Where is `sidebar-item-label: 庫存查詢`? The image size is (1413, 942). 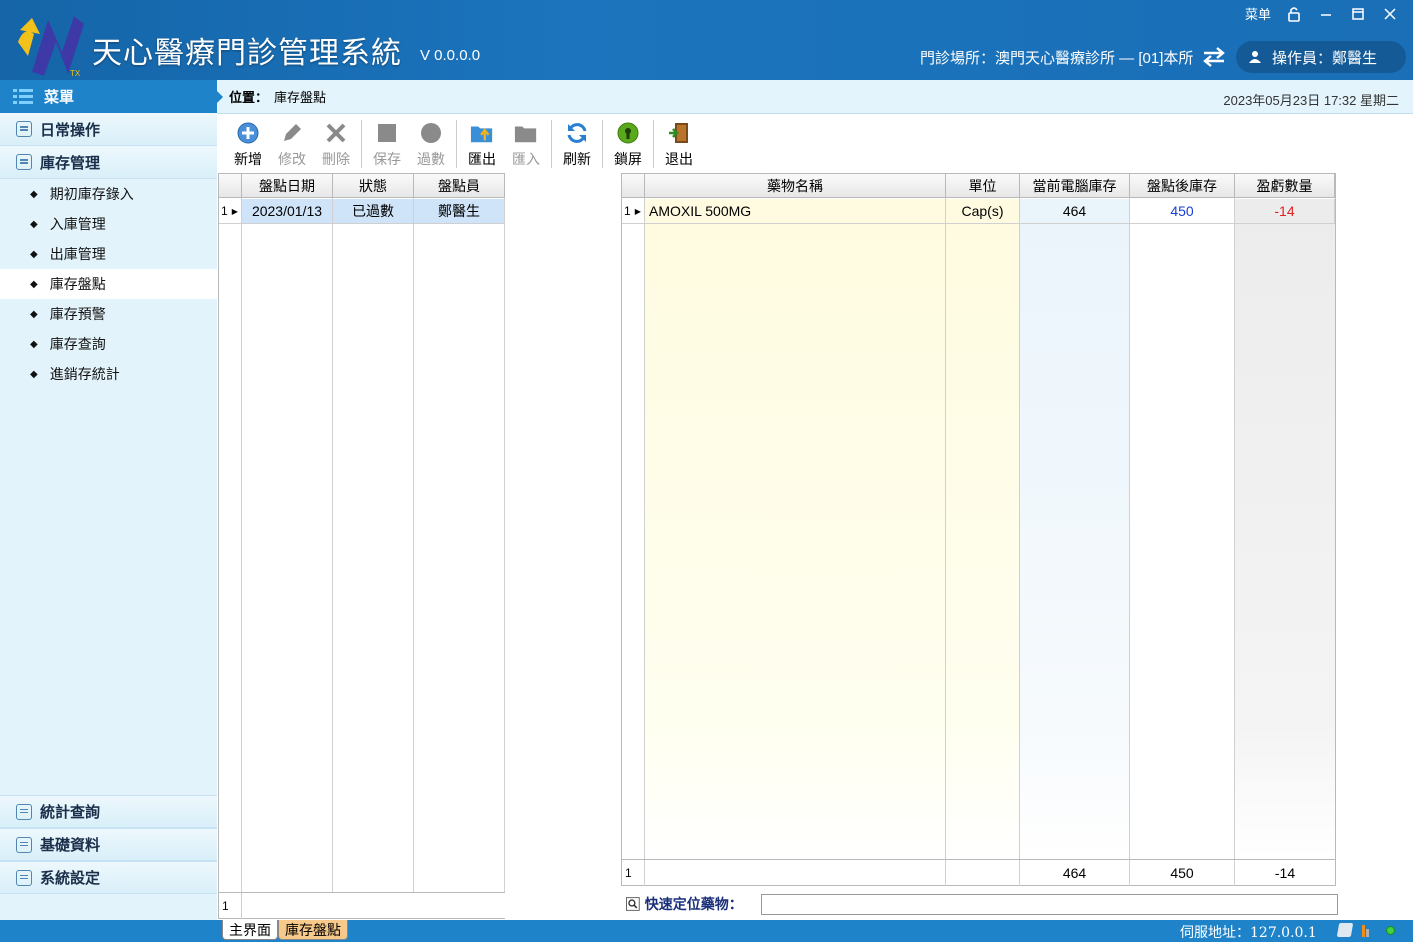 sidebar-item-label: 庫存查詢 is located at coordinates (77, 344).